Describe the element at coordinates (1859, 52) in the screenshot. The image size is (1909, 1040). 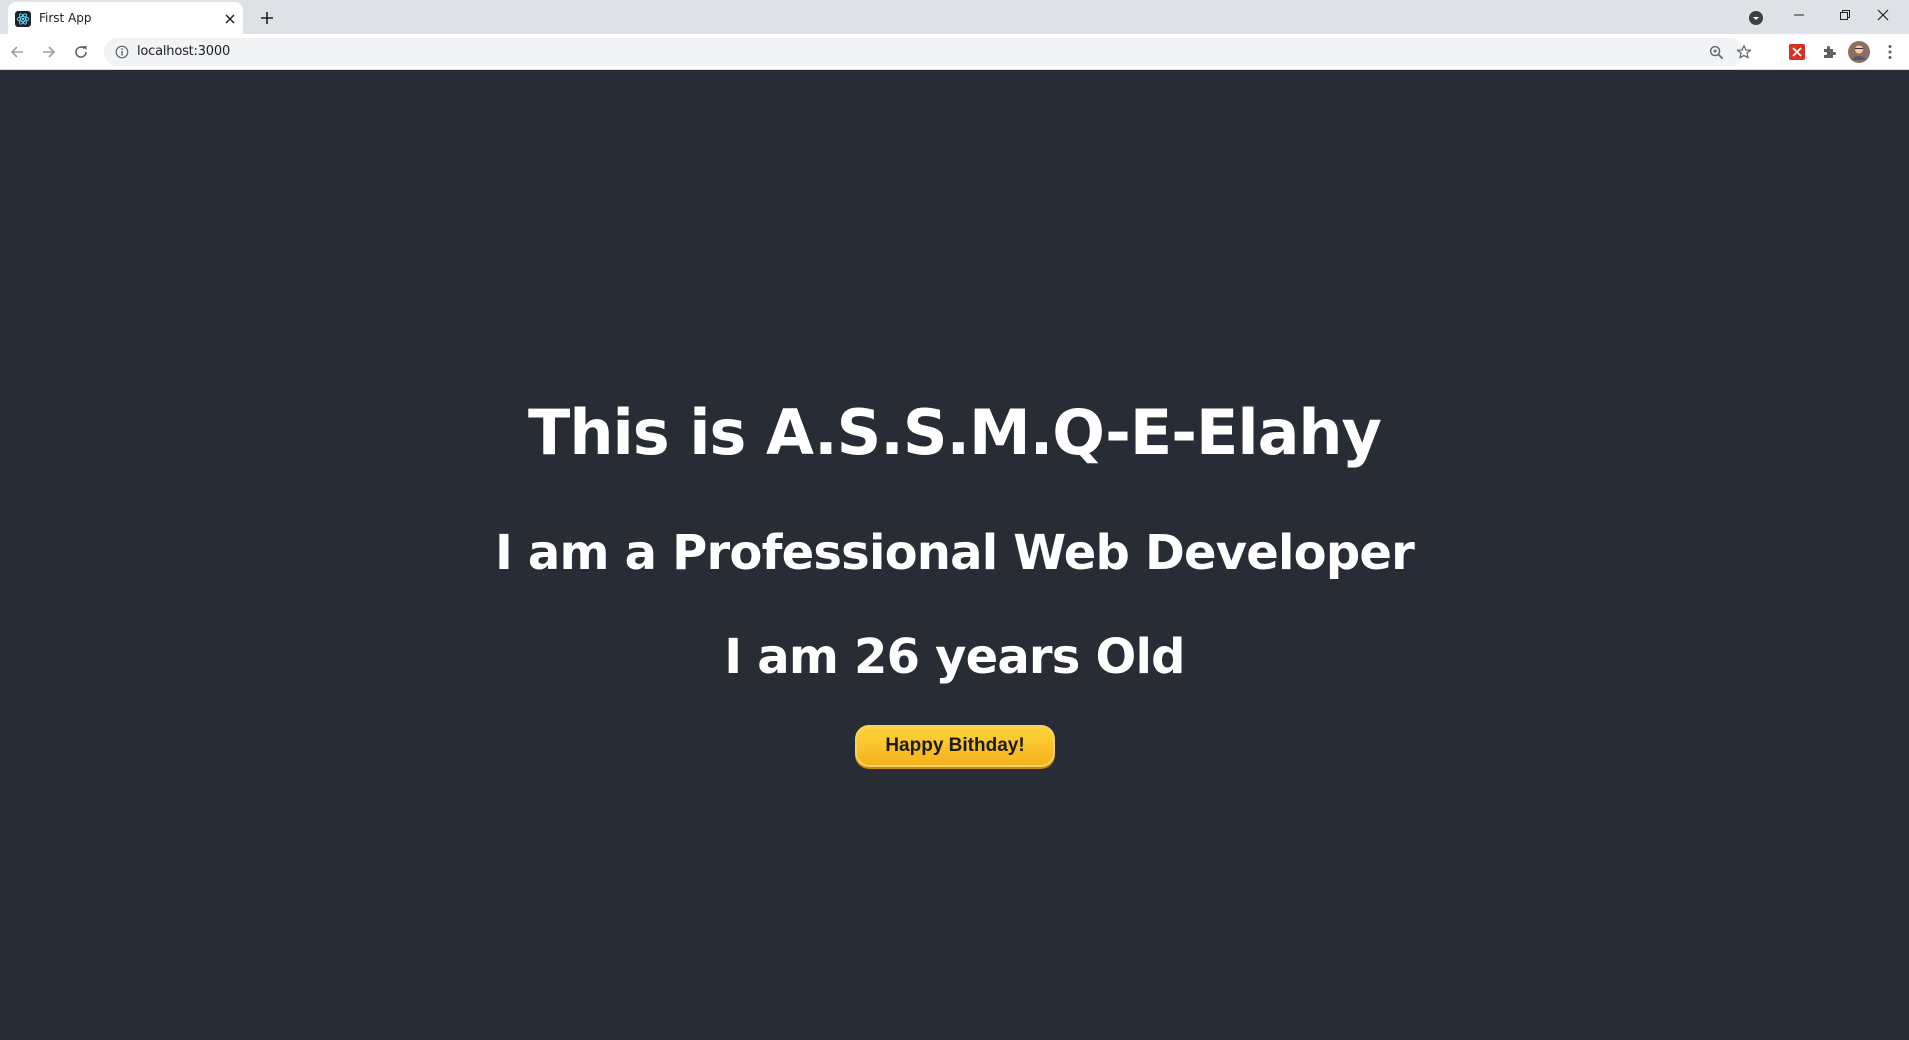
I see `avatar` at that location.